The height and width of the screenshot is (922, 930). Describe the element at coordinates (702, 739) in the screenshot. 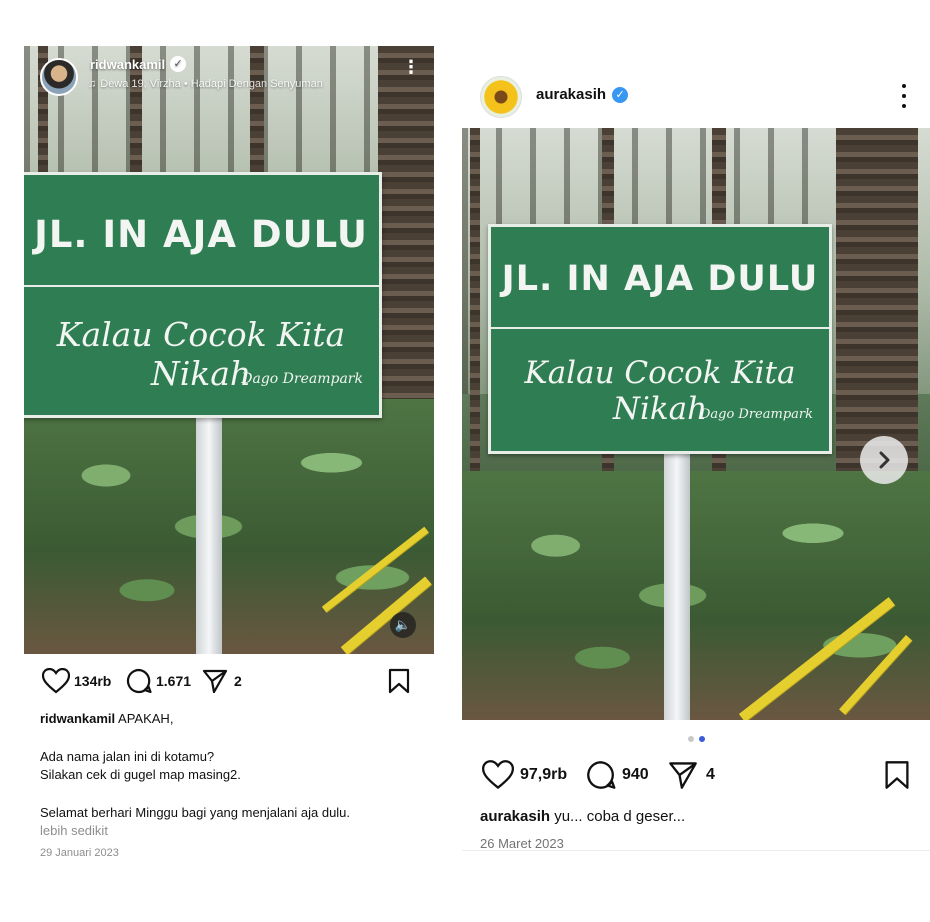

I see `carousel-dot-active` at that location.